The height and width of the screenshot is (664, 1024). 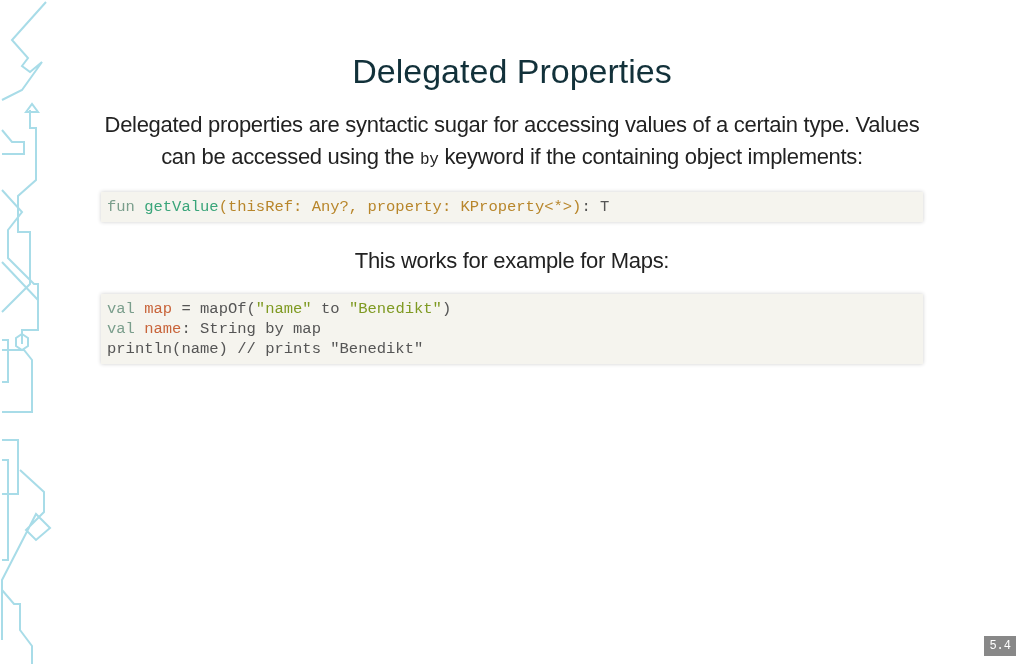 I want to click on code-block: fun getValue(thisRef: Any?, property: KProperty<*>): T, so click(x=512, y=207).